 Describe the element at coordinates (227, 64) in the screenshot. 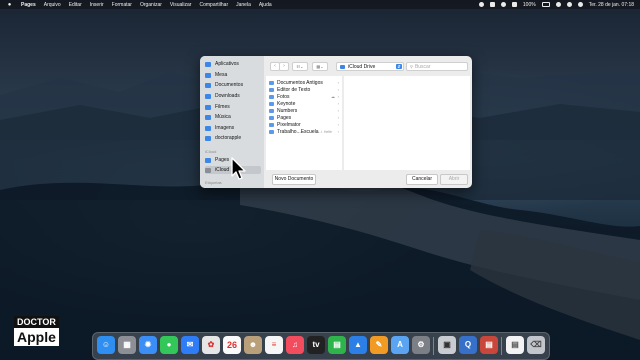

I see `sidebar-item-label: Aplicativos` at that location.